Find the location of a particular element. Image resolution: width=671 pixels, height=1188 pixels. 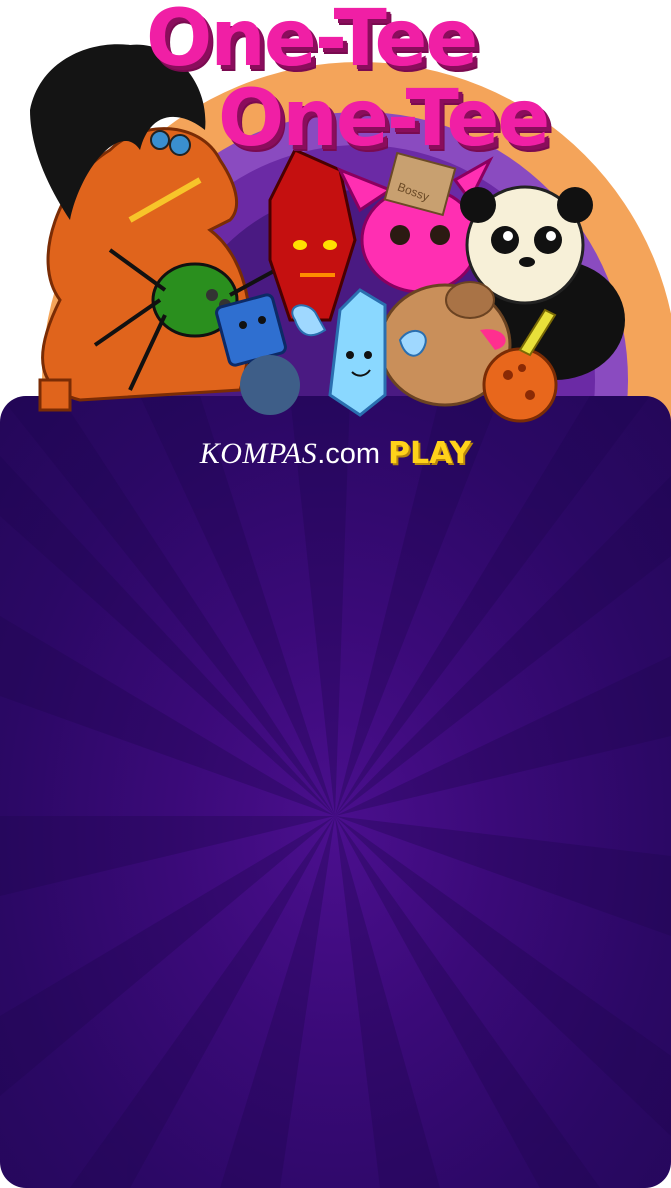

kompas-domain-suffix: .com is located at coordinates (349, 454).